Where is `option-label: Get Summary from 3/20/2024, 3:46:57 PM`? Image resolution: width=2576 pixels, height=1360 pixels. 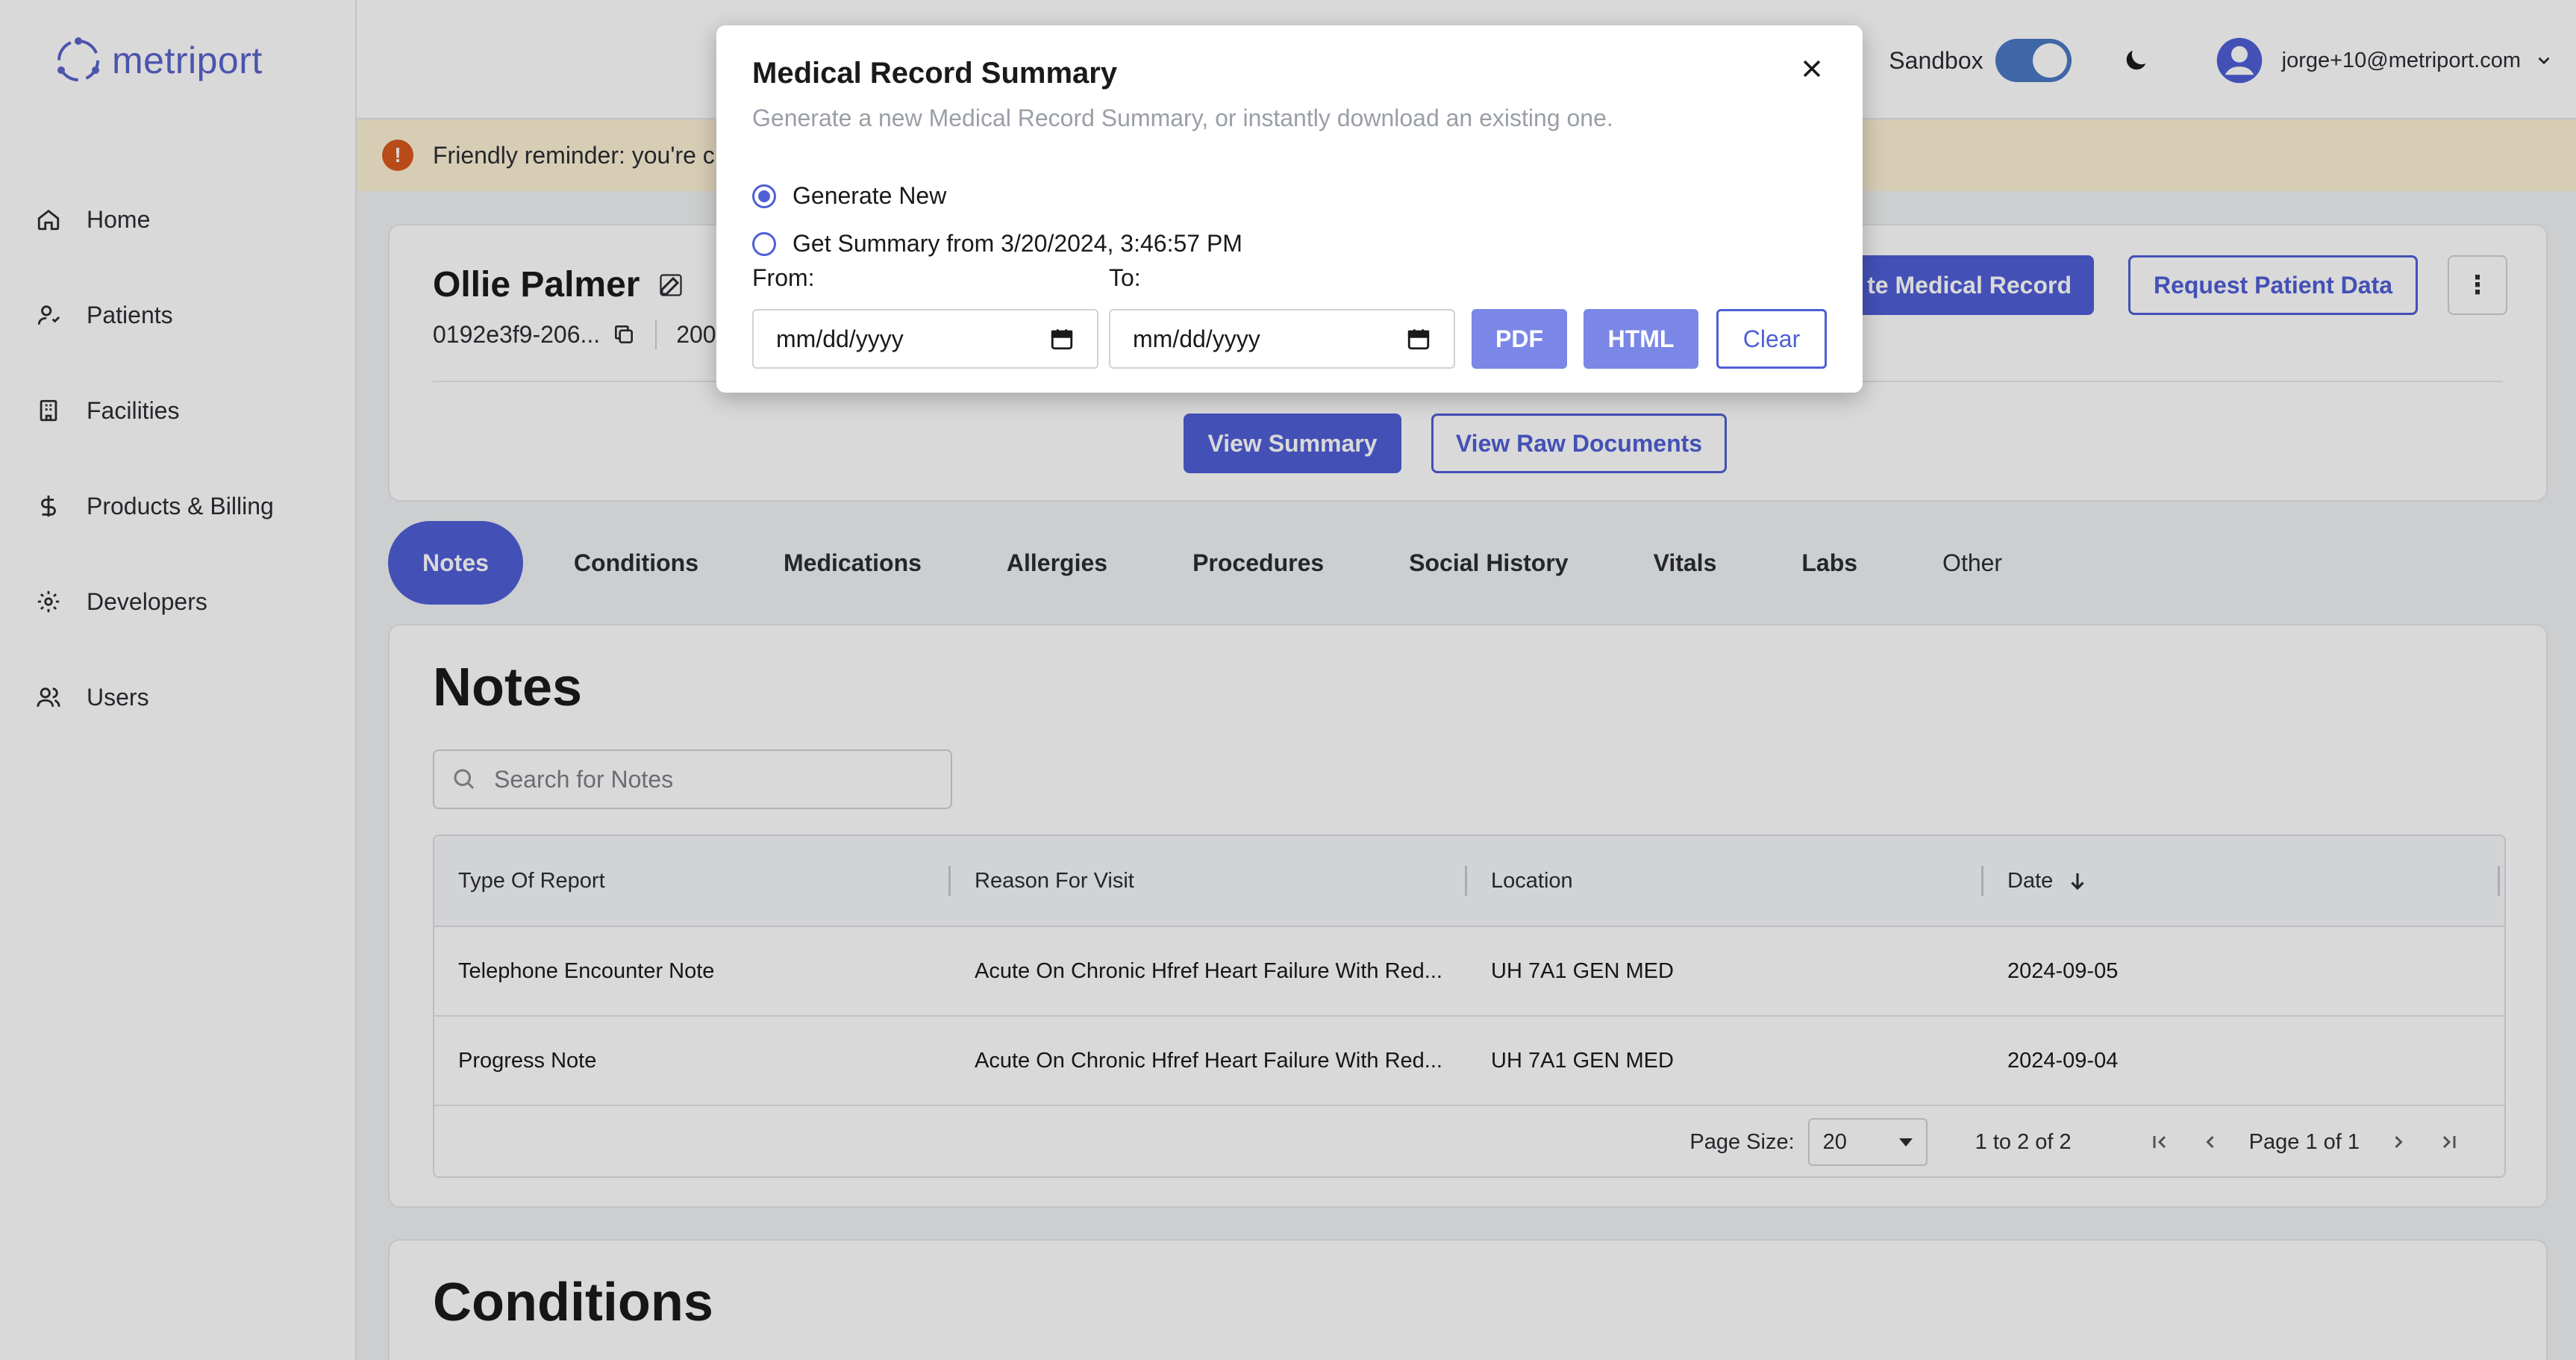 option-label: Get Summary from 3/20/2024, 3:46:57 PM is located at coordinates (1017, 243).